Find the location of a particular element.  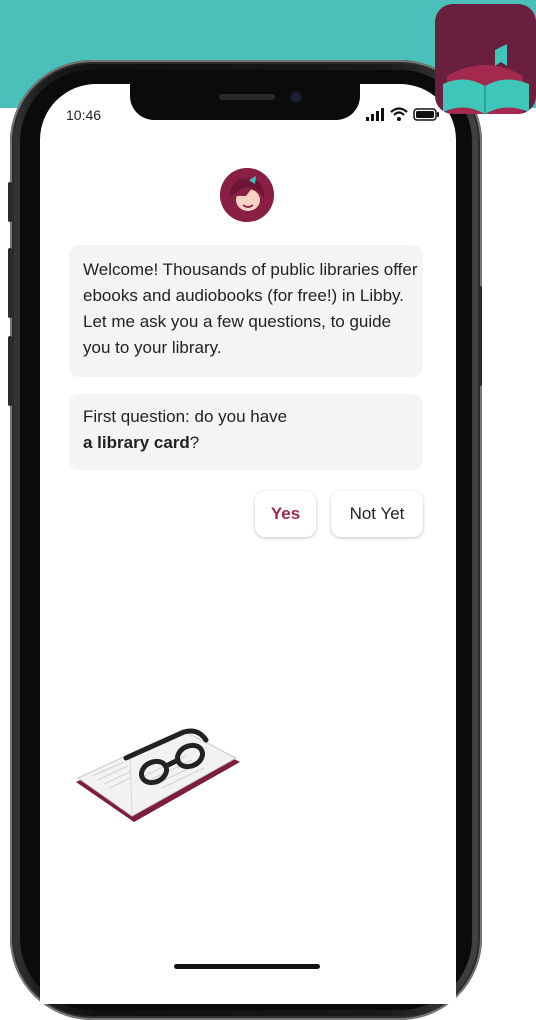

libby-avatar-icon is located at coordinates (247, 195).